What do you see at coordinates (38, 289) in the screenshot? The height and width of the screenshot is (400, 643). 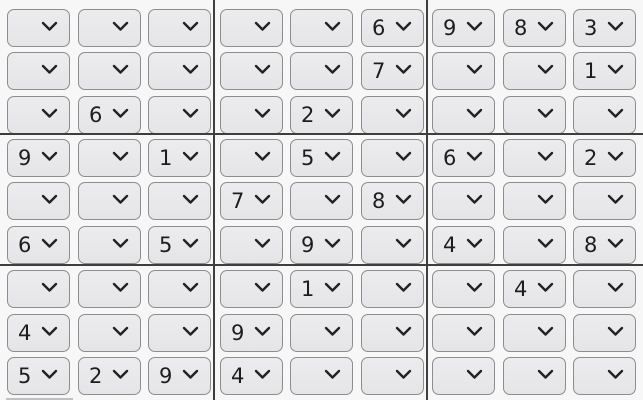 I see `cell-r7-c1` at bounding box center [38, 289].